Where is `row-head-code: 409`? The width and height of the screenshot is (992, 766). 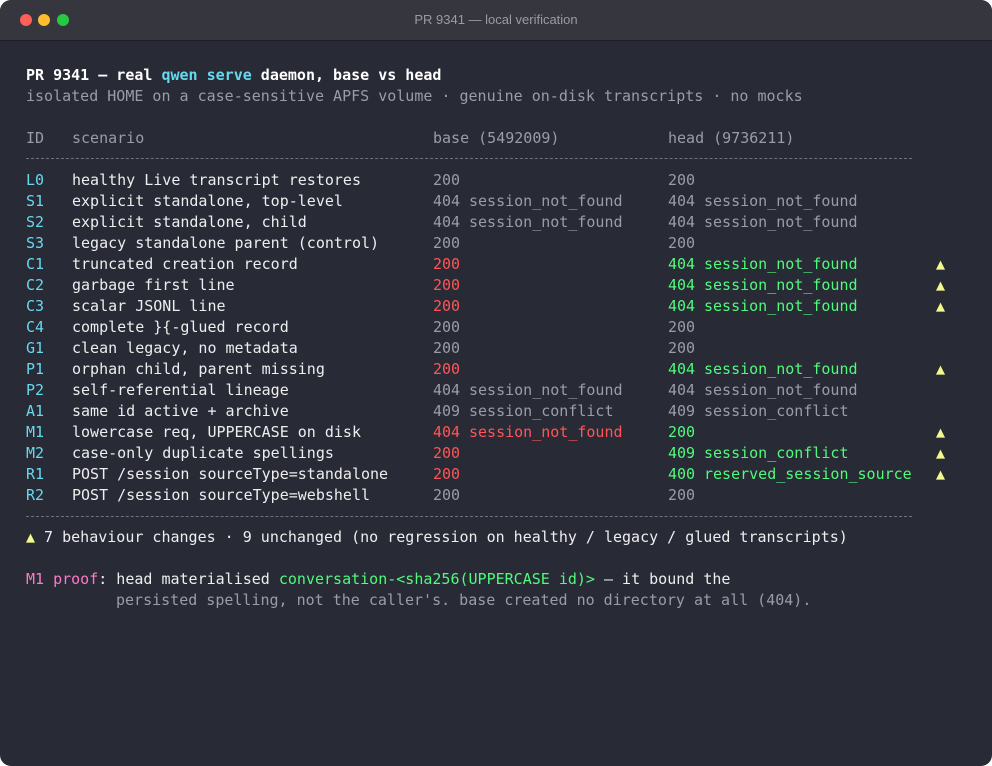 row-head-code: 409 is located at coordinates (682, 453).